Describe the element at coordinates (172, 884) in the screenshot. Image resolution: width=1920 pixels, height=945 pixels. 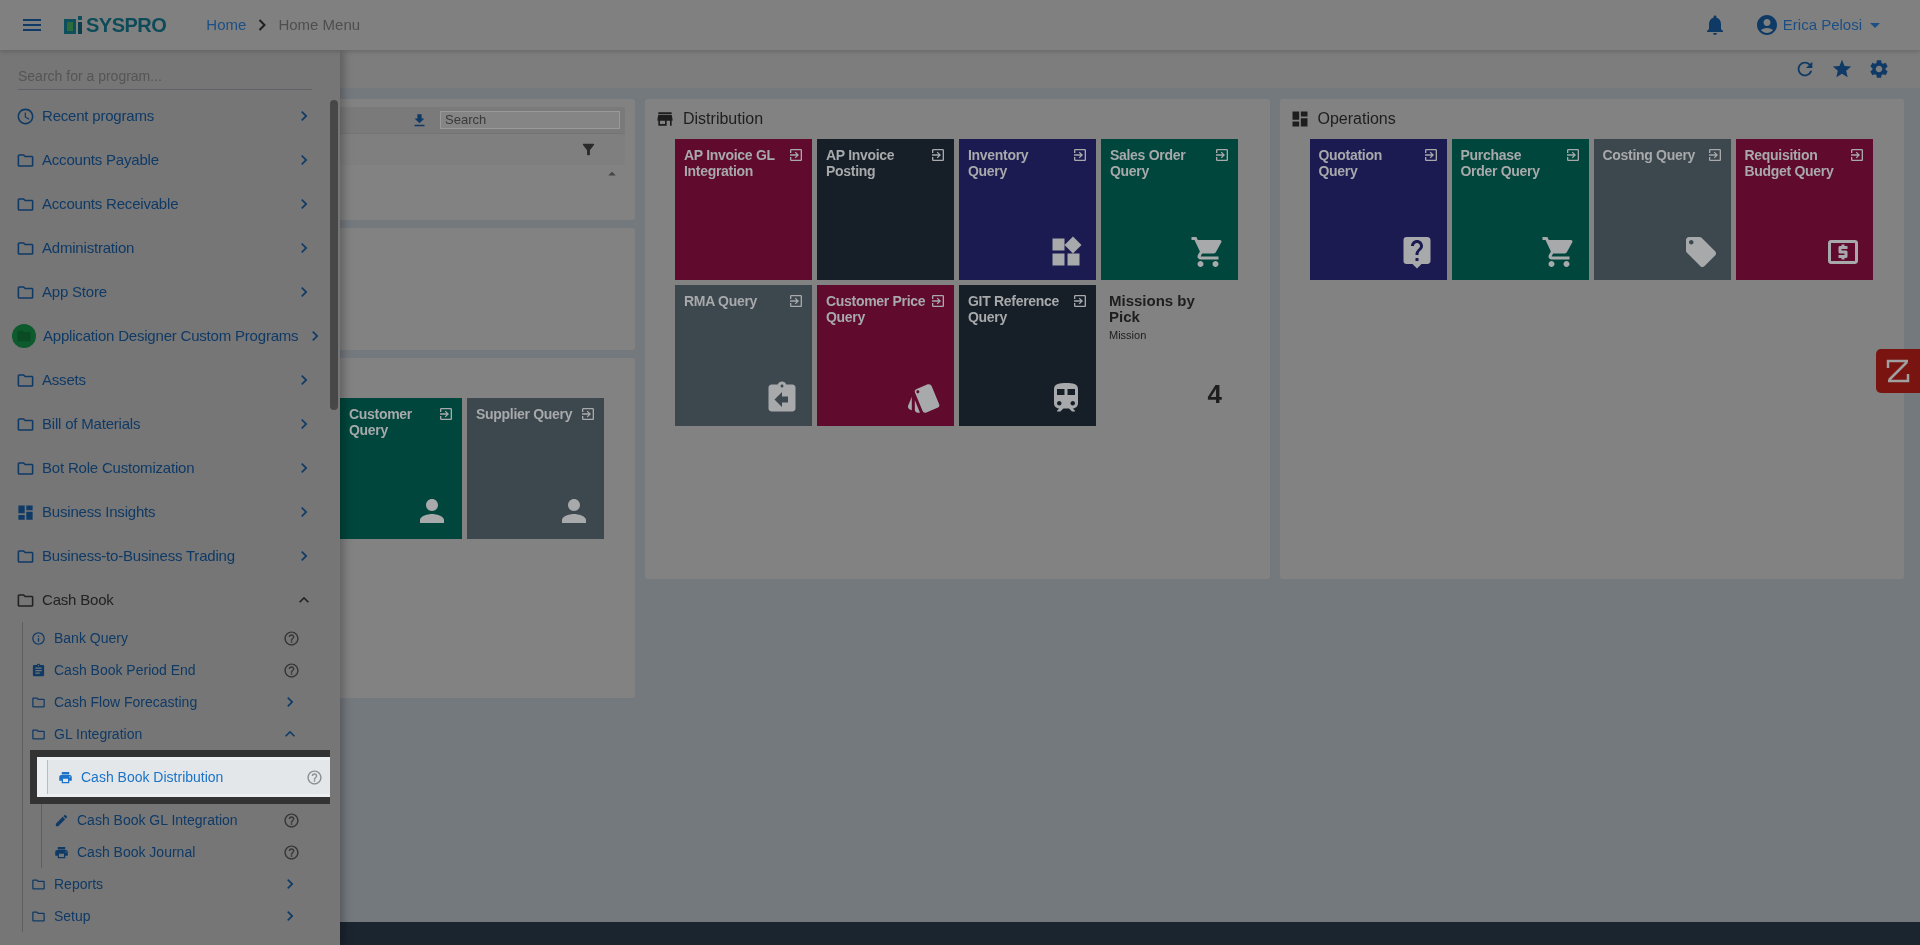
I see `menu-item: Reports` at that location.